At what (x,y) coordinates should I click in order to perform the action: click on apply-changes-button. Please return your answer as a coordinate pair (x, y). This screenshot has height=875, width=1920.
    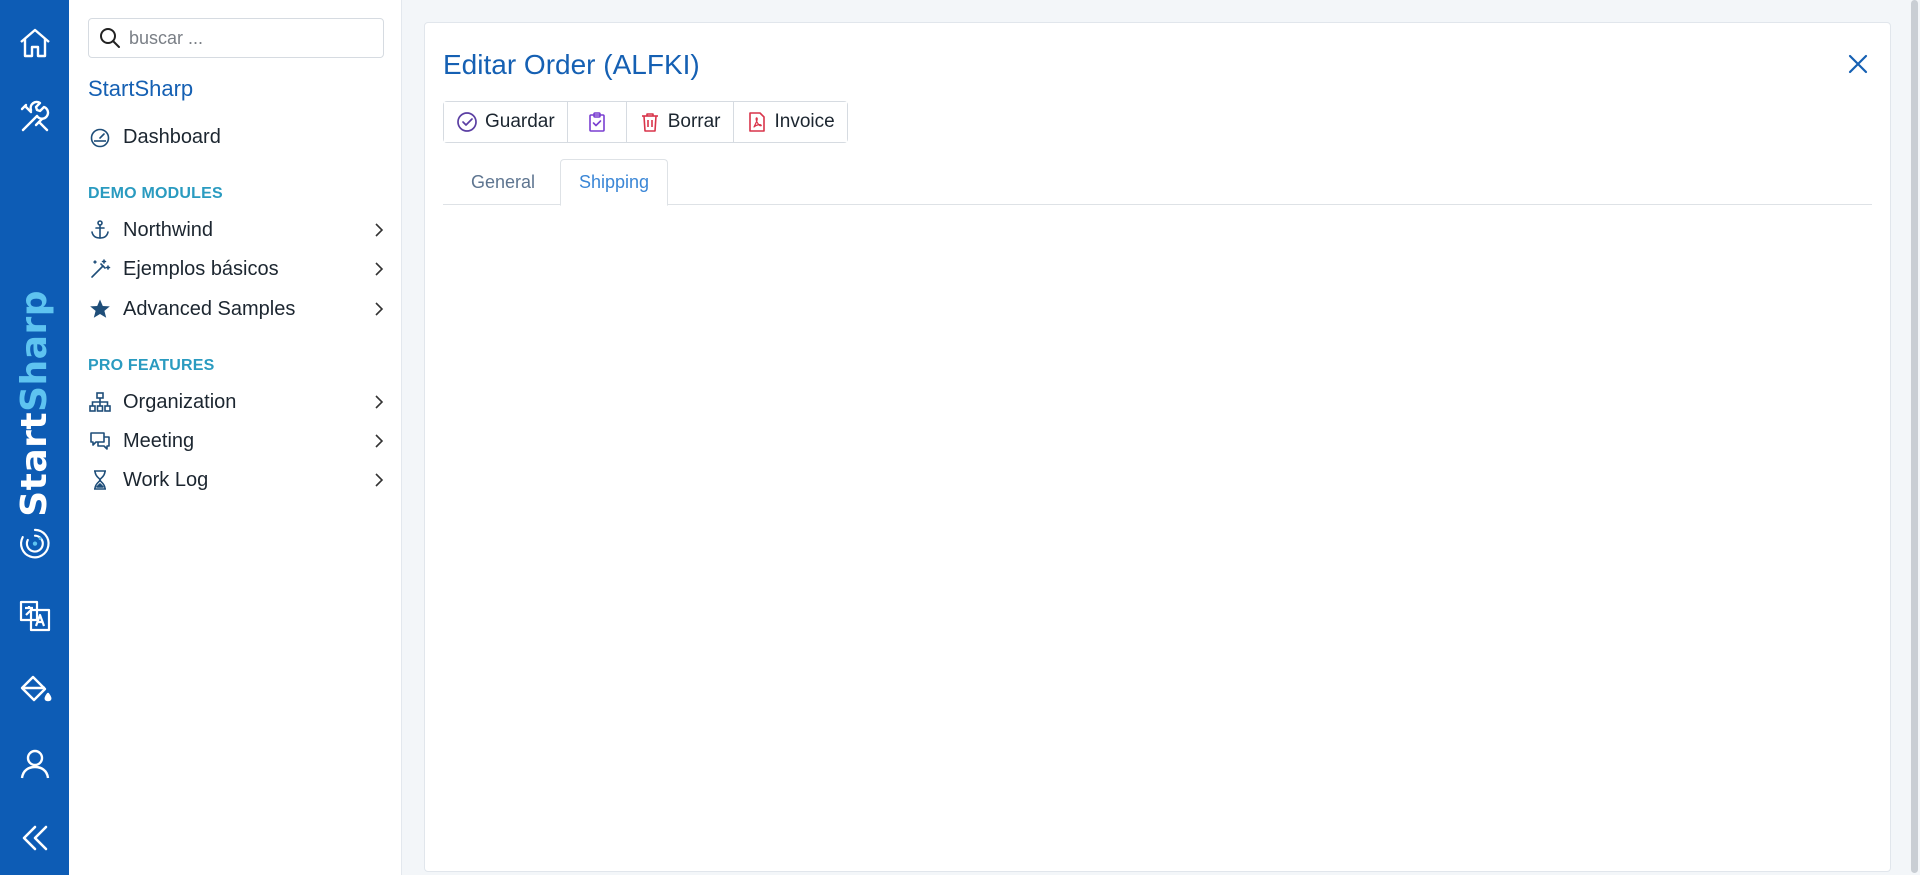
    Looking at the image, I should click on (597, 122).